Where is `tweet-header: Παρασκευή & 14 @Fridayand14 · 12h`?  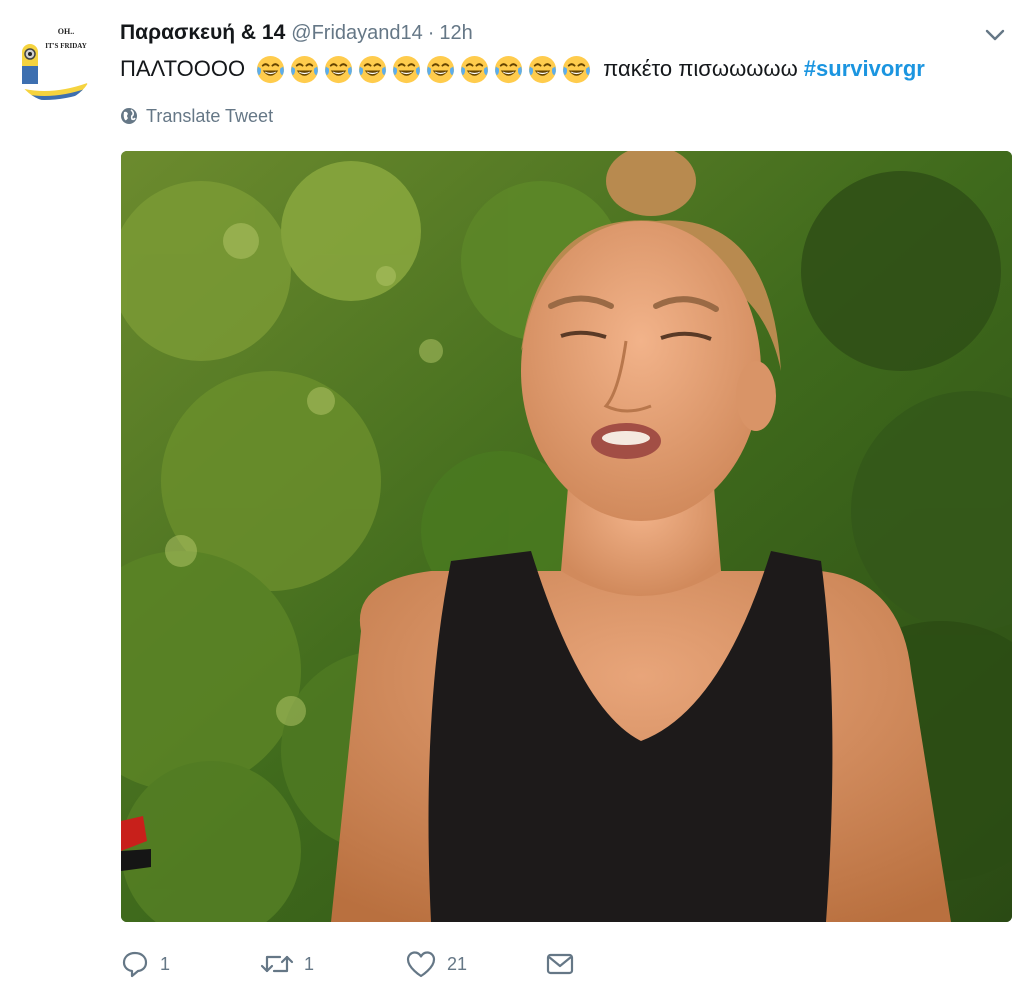 tweet-header: Παρασκευή & 14 @Fridayand14 · 12h is located at coordinates (296, 33).